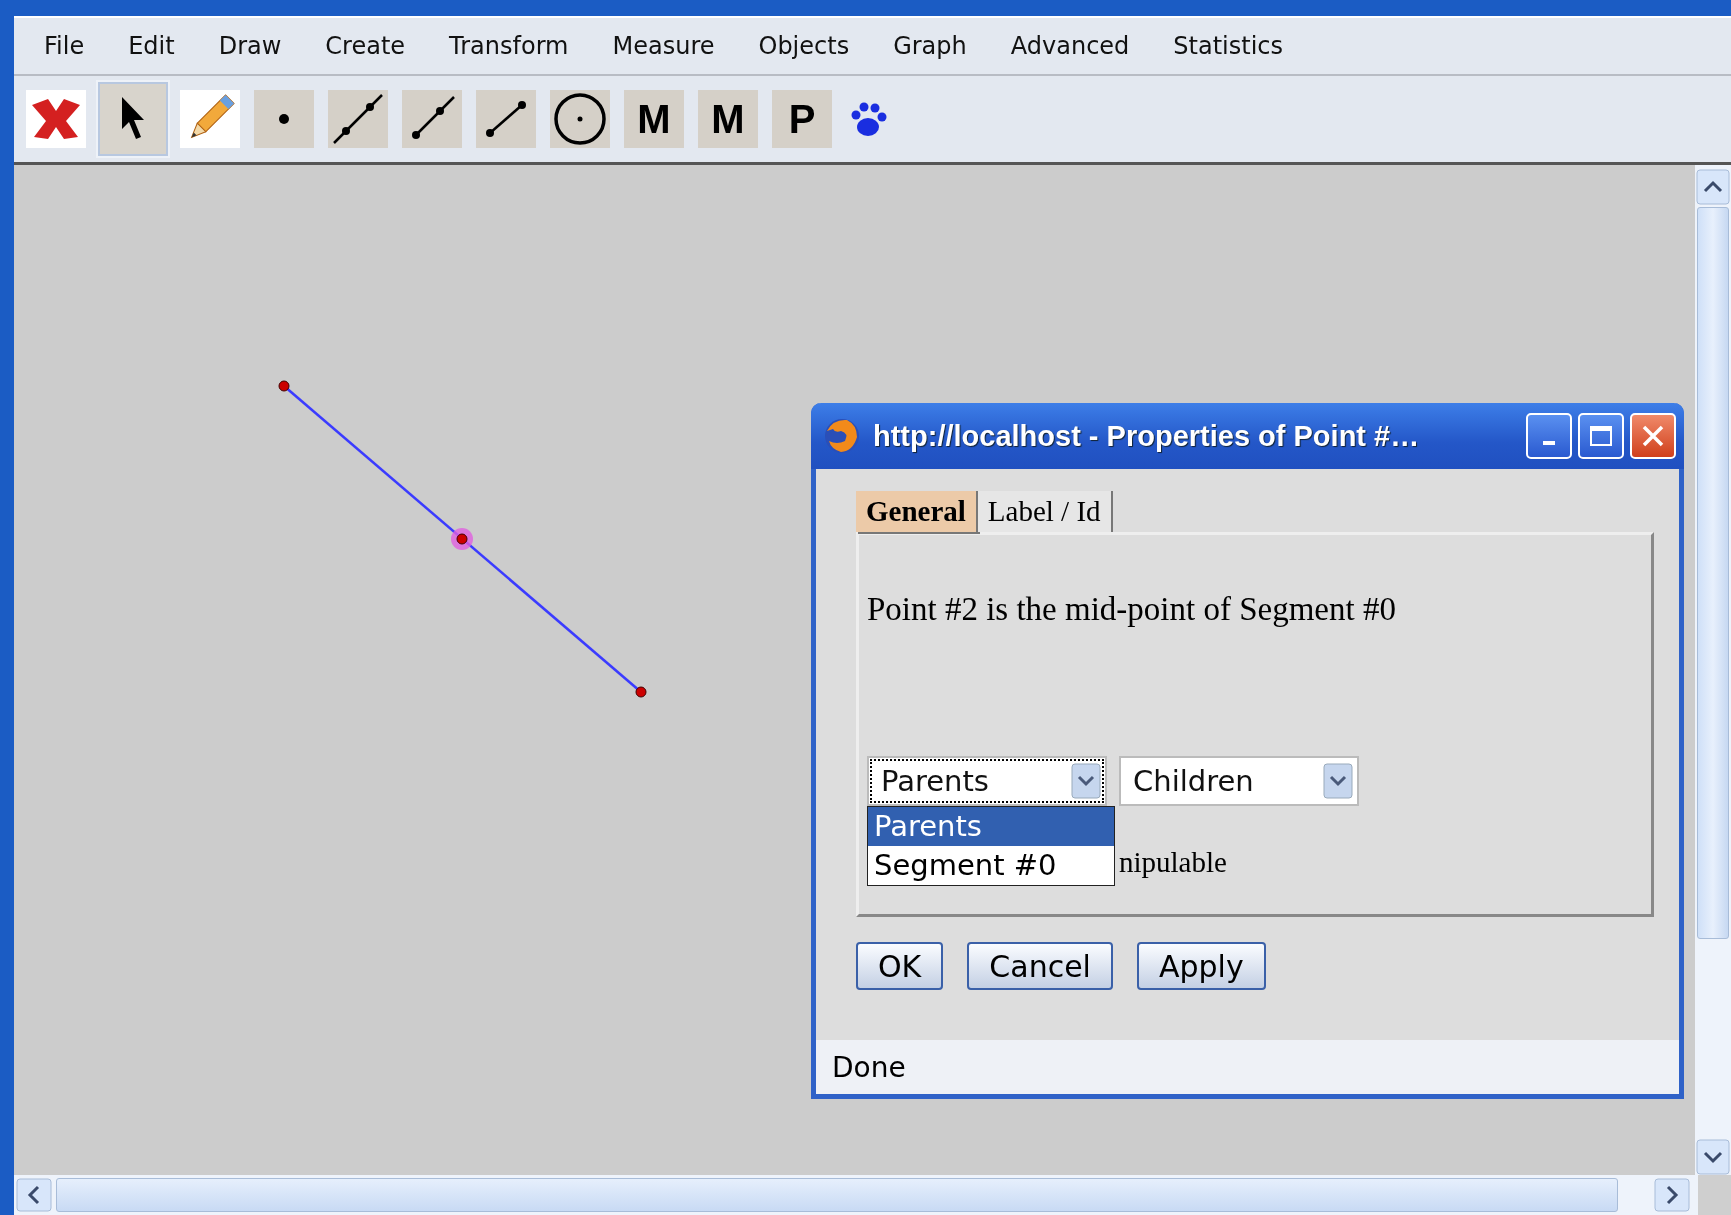 The image size is (1731, 1215). I want to click on minimize-button, so click(1549, 436).